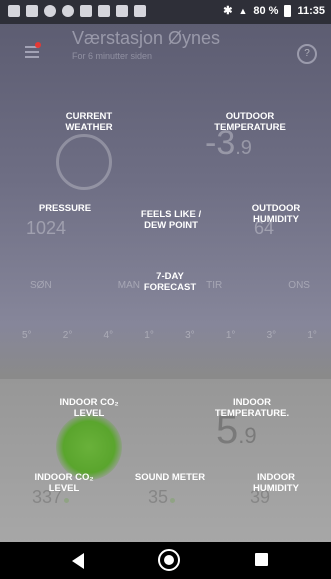 Image resolution: width=331 pixels, height=579 pixels. What do you see at coordinates (122, 11) in the screenshot?
I see `calendar-icon` at bounding box center [122, 11].